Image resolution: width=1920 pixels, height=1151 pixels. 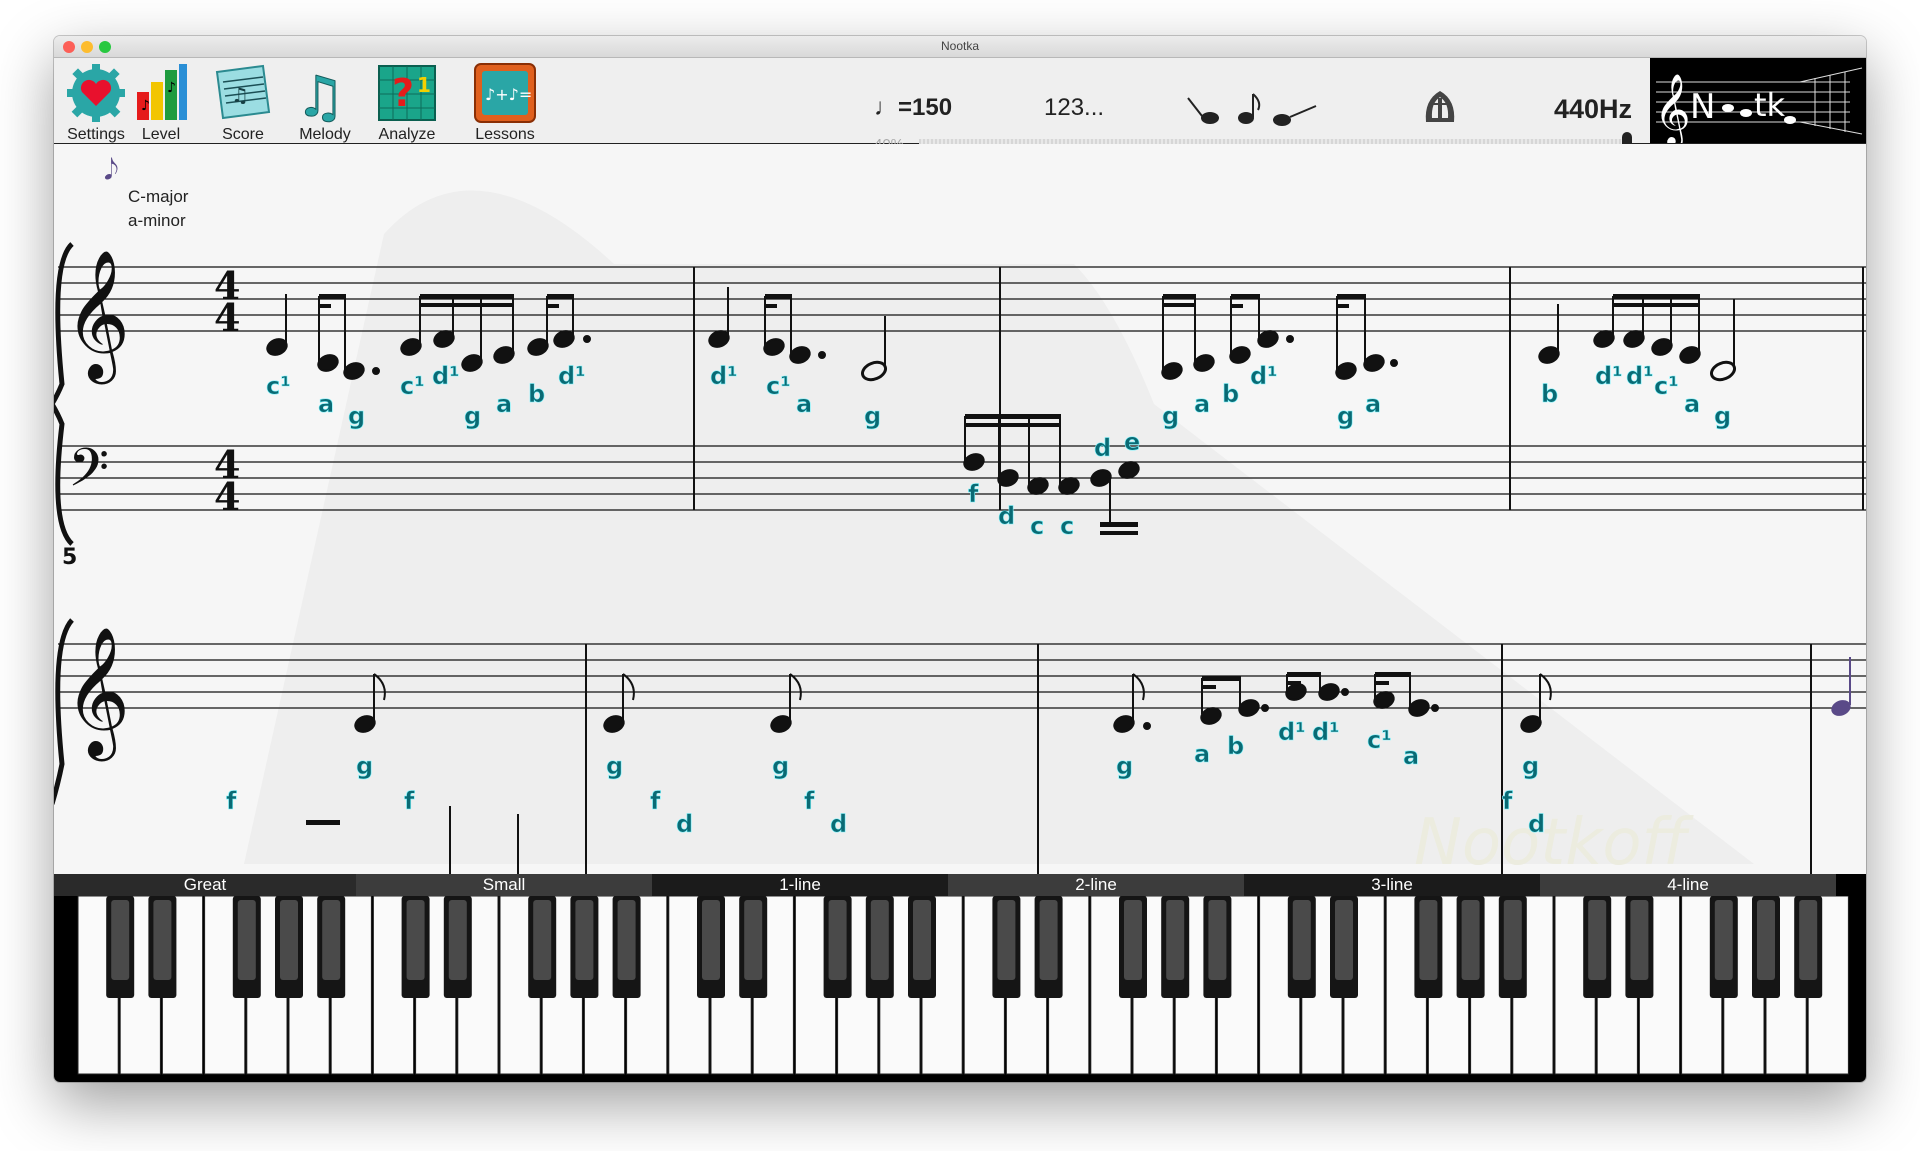 I want to click on treble-clef-icon: 𝄞, so click(x=97, y=317).